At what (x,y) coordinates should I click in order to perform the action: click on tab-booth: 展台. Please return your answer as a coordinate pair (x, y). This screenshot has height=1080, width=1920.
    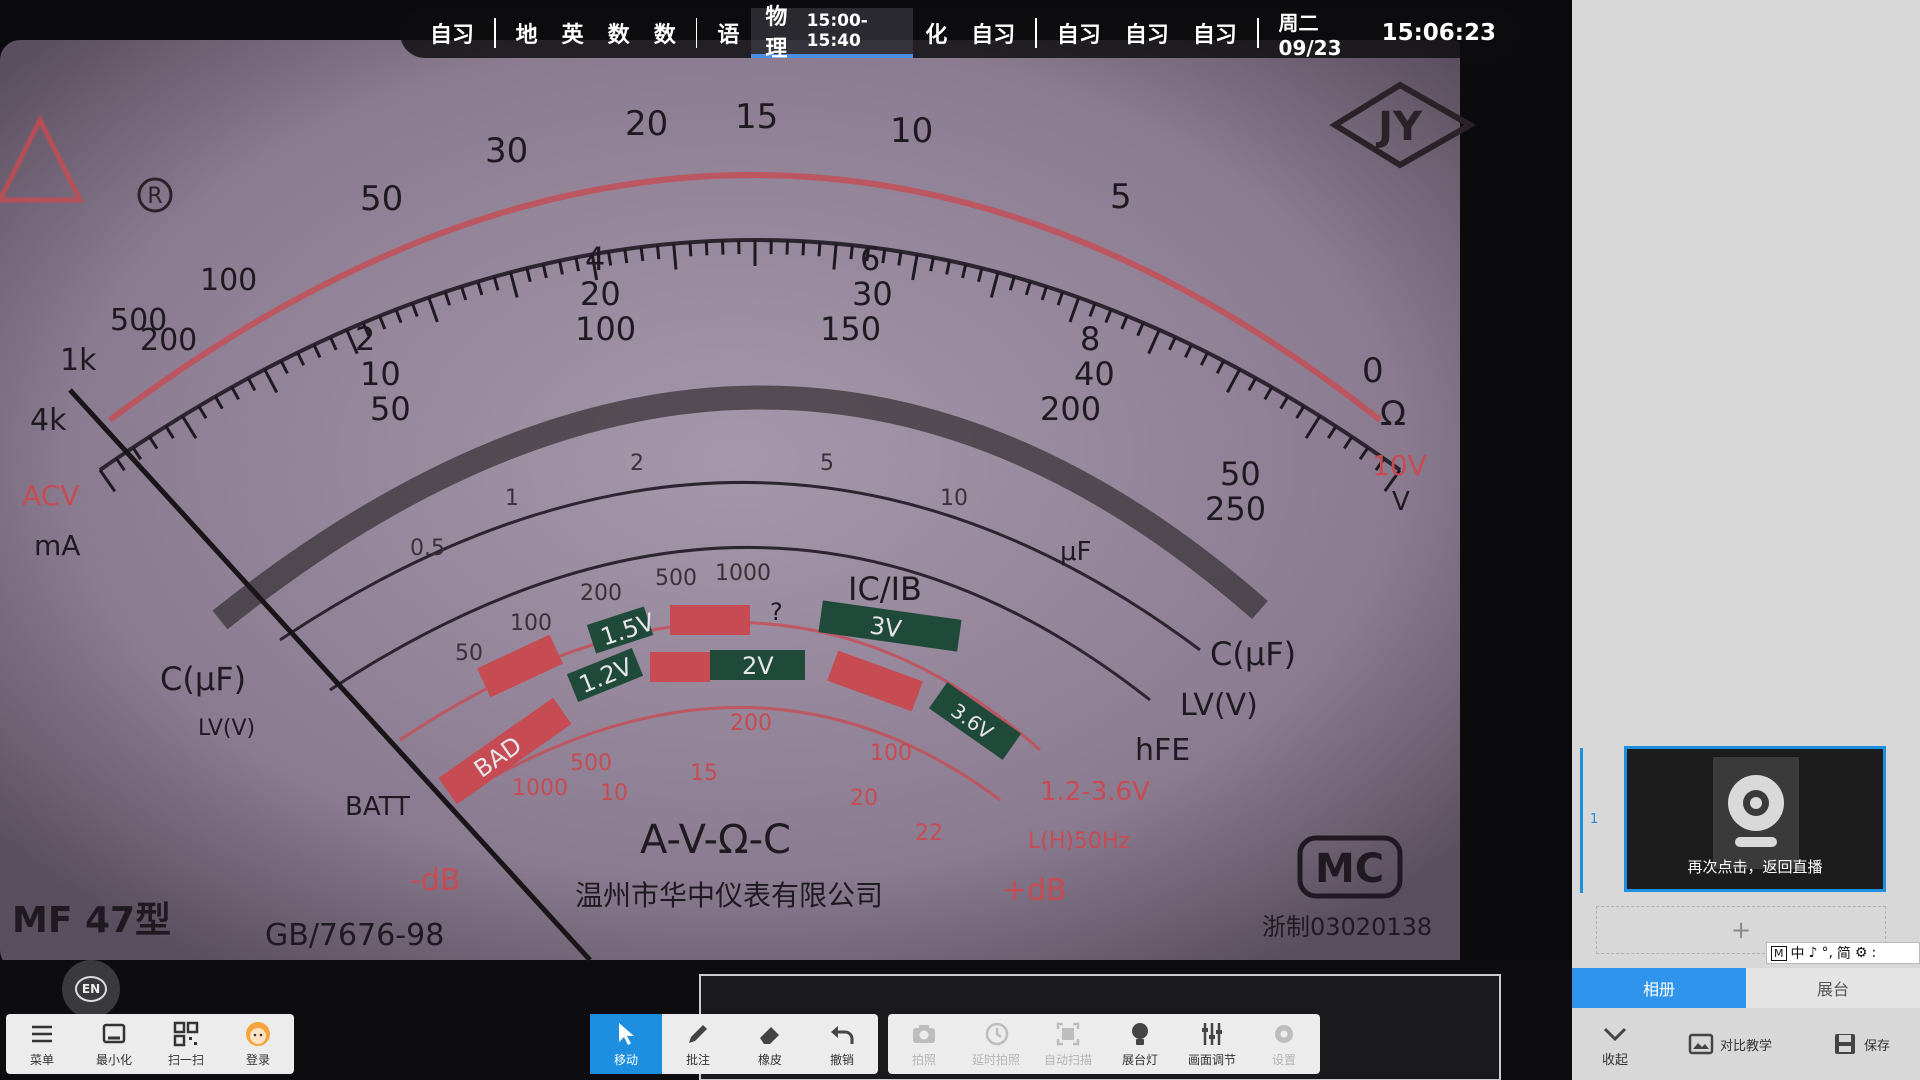
    Looking at the image, I should click on (1833, 988).